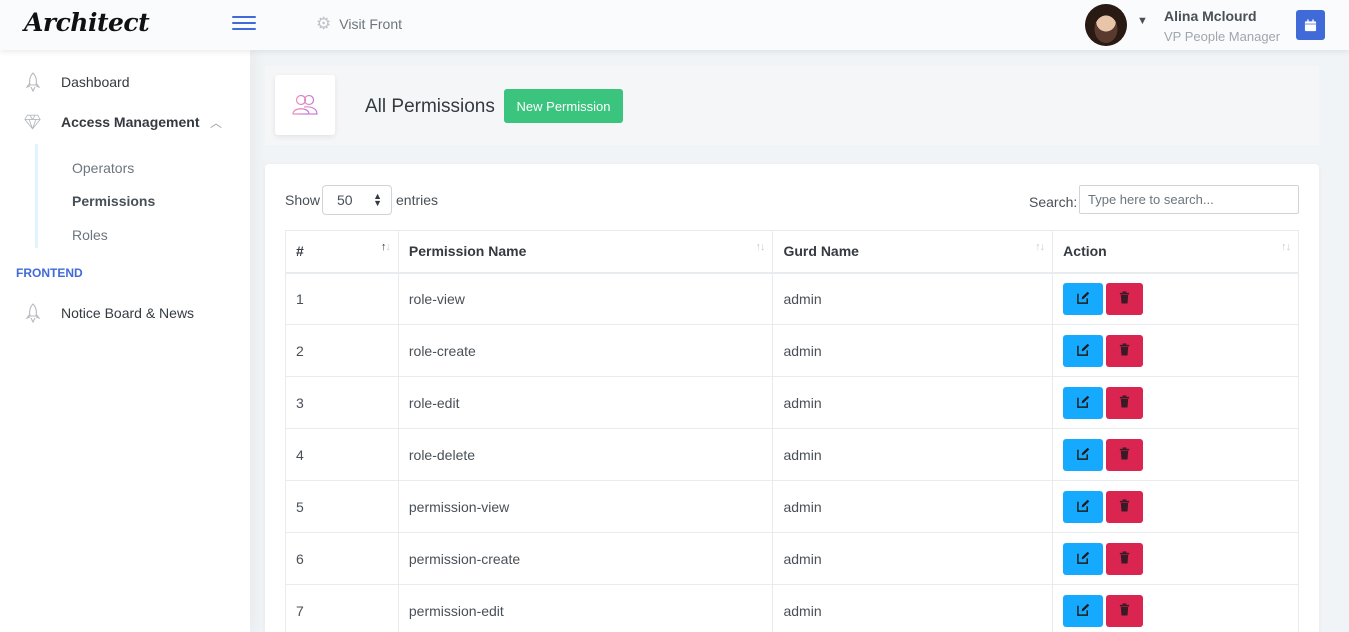 This screenshot has width=1349, height=632. Describe the element at coordinates (305, 105) in the screenshot. I see `users-icon` at that location.